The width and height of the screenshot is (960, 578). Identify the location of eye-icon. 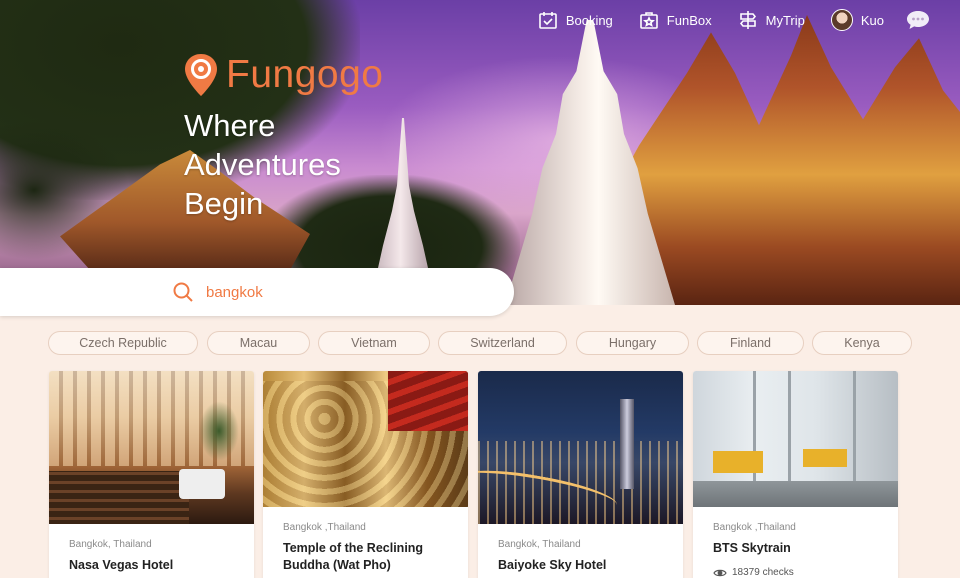
(720, 572).